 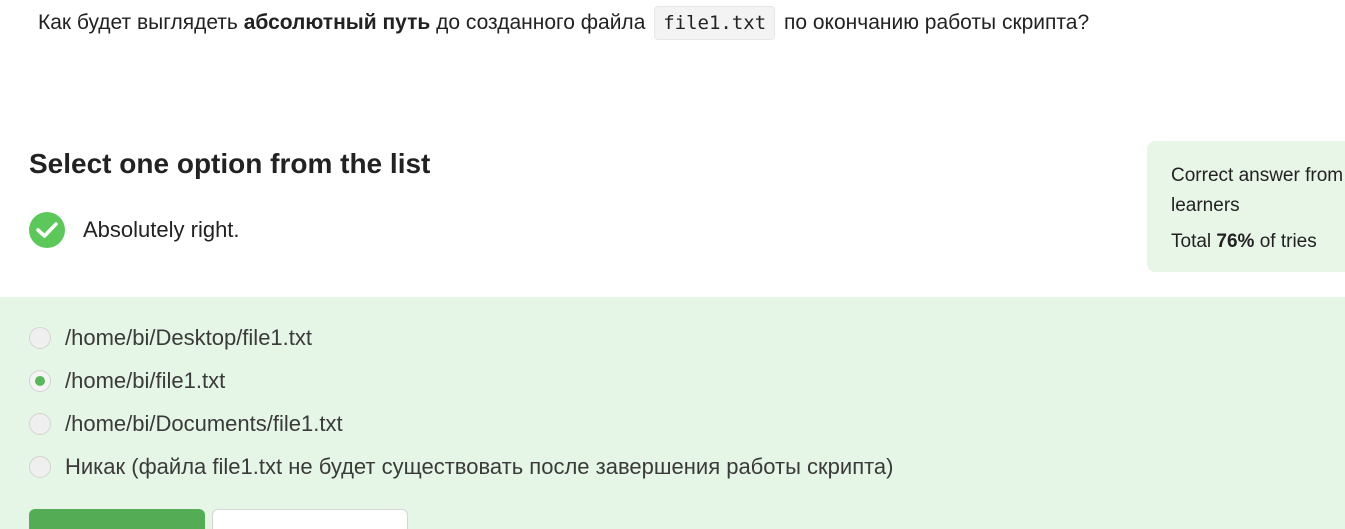 I want to click on question-prefix: Как будет выглядеть, so click(x=141, y=22).